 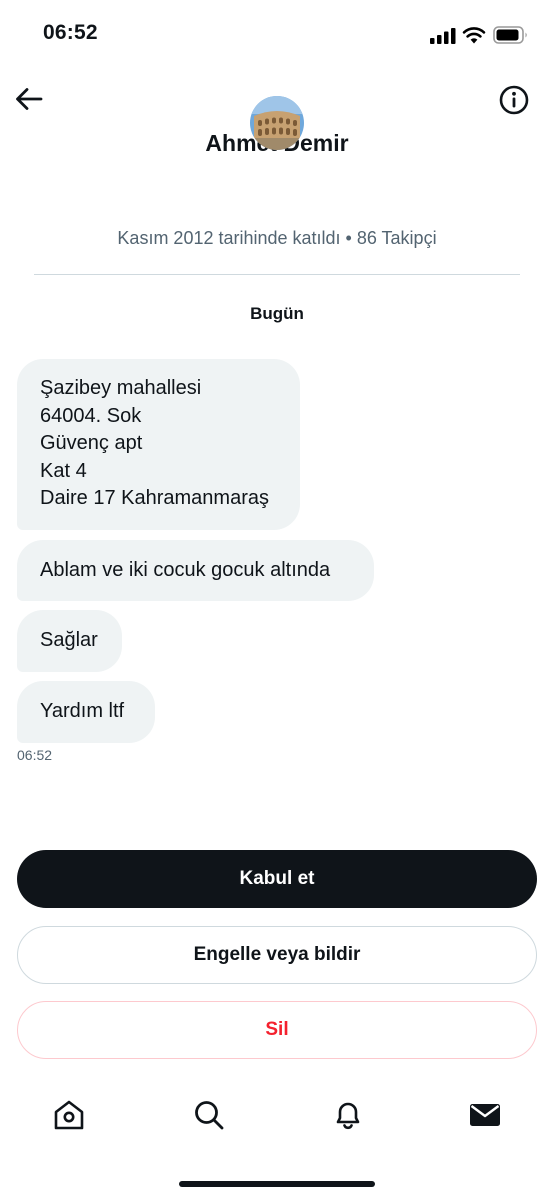 I want to click on avatar, so click(x=277, y=123).